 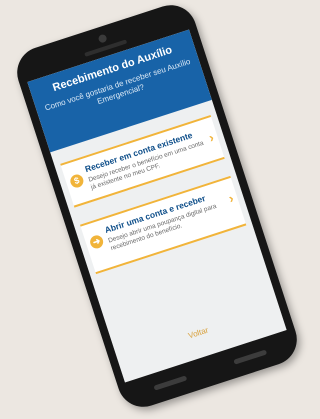 What do you see at coordinates (102, 38) in the screenshot?
I see `front-camera` at bounding box center [102, 38].